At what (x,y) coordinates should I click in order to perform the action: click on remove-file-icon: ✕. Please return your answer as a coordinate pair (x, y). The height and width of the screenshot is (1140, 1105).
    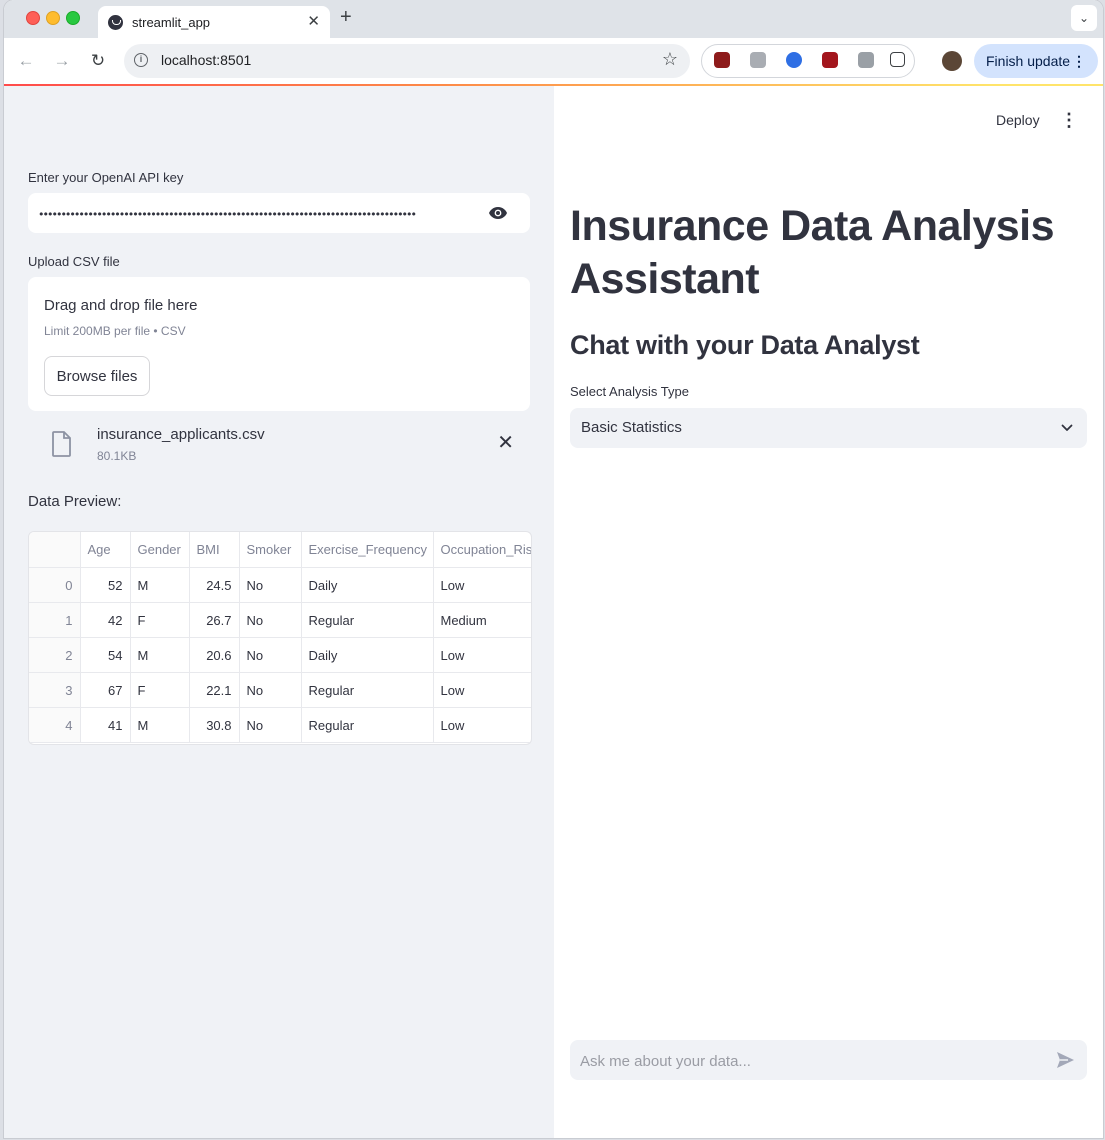
    Looking at the image, I should click on (505, 442).